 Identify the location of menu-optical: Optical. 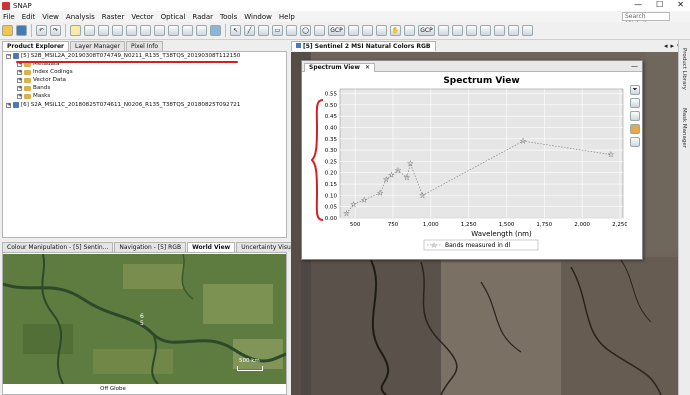
(173, 17).